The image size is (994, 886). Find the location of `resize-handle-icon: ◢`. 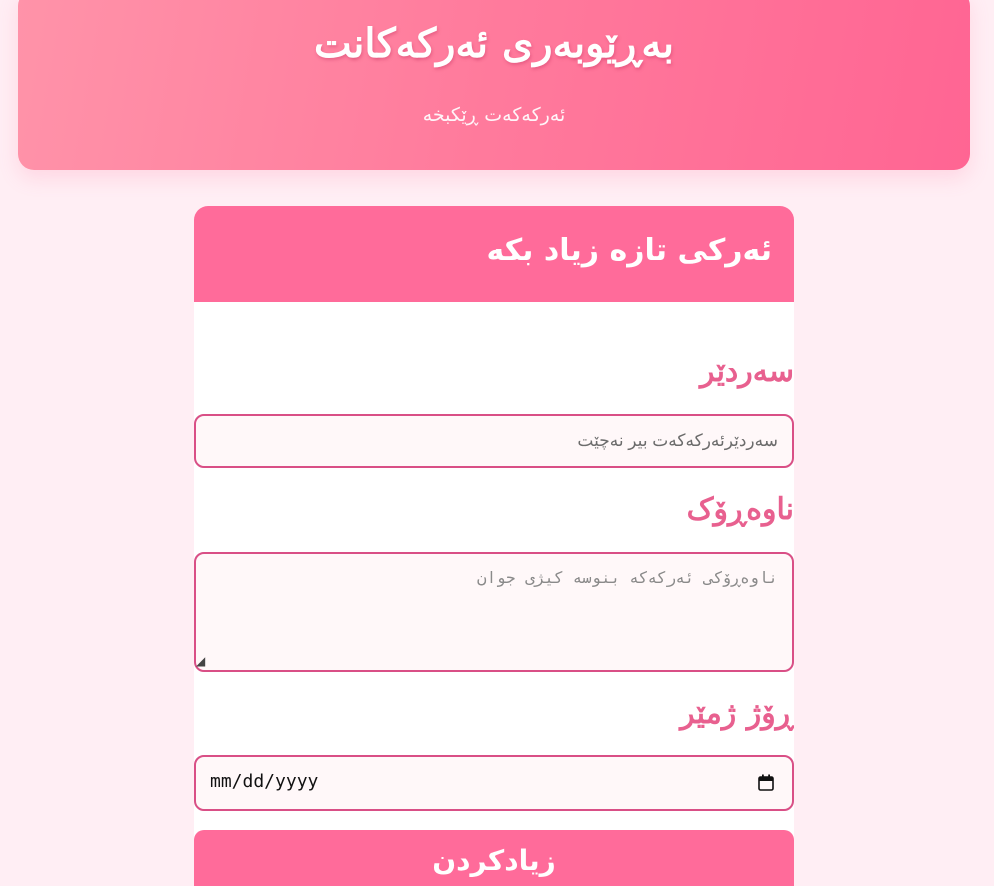

resize-handle-icon: ◢ is located at coordinates (200, 661).